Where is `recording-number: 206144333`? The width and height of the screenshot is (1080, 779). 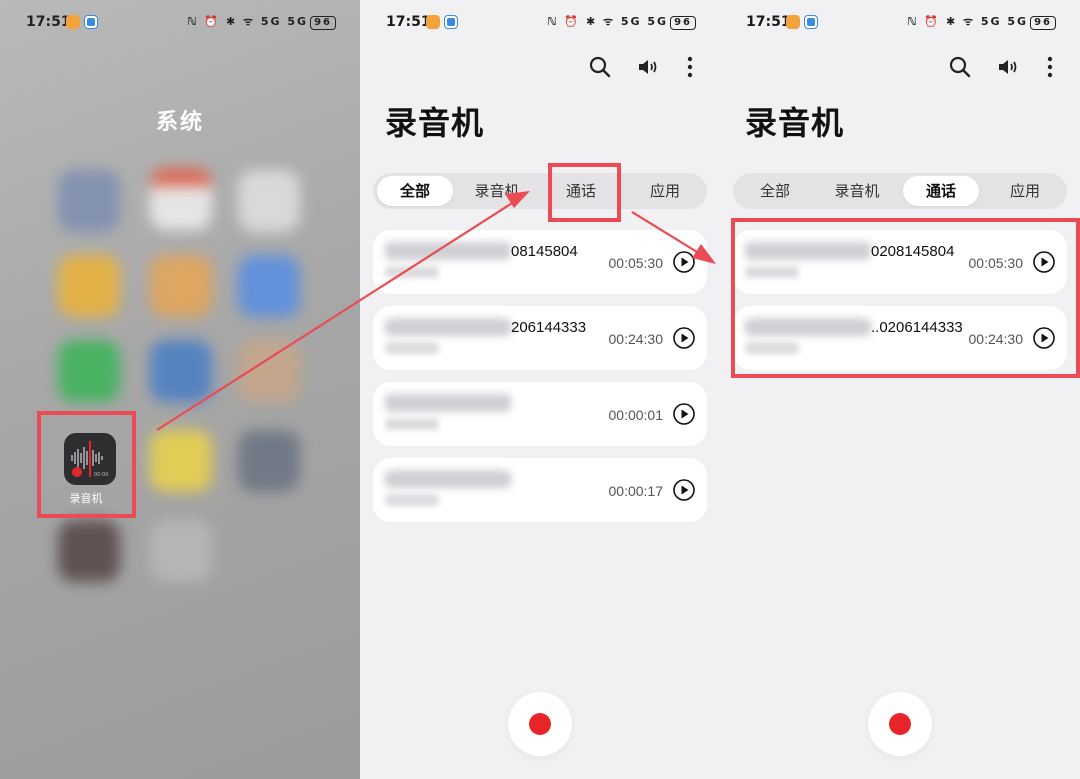
recording-number: 206144333 is located at coordinates (549, 327).